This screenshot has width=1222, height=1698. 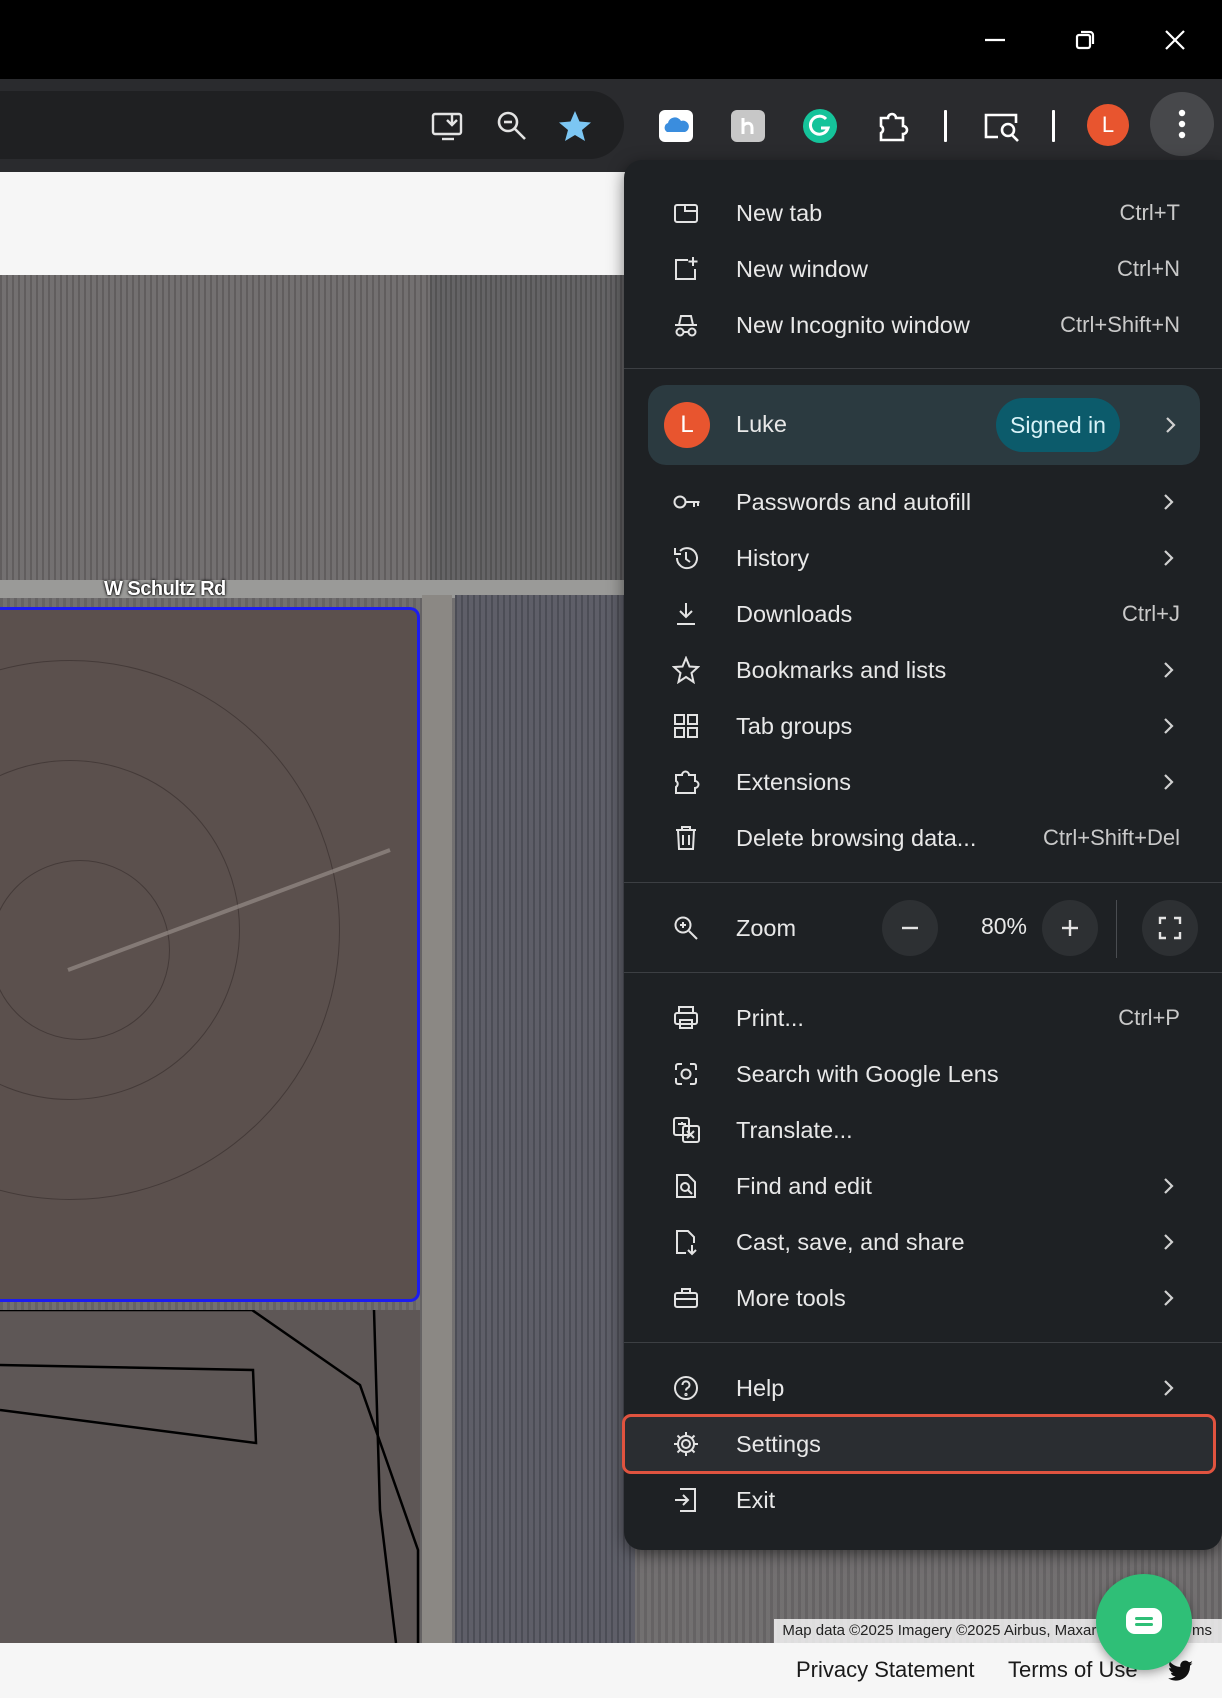 What do you see at coordinates (923, 1186) in the screenshot?
I see `menu-item-find-and-edit: Find and edit` at bounding box center [923, 1186].